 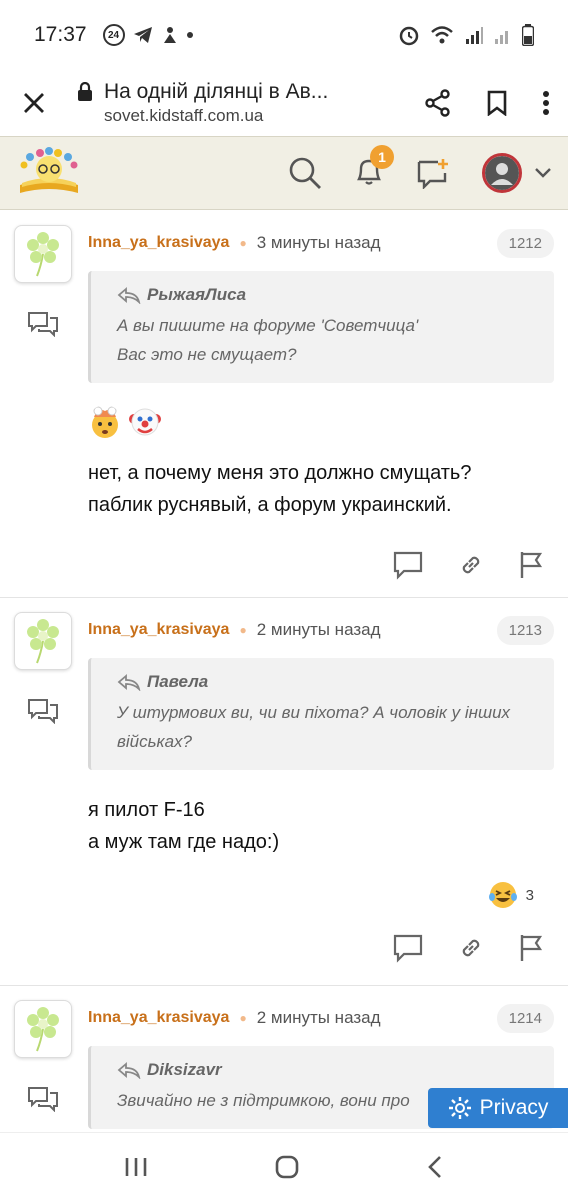 I want to click on post-time: 3 минуты назад, so click(x=319, y=243).